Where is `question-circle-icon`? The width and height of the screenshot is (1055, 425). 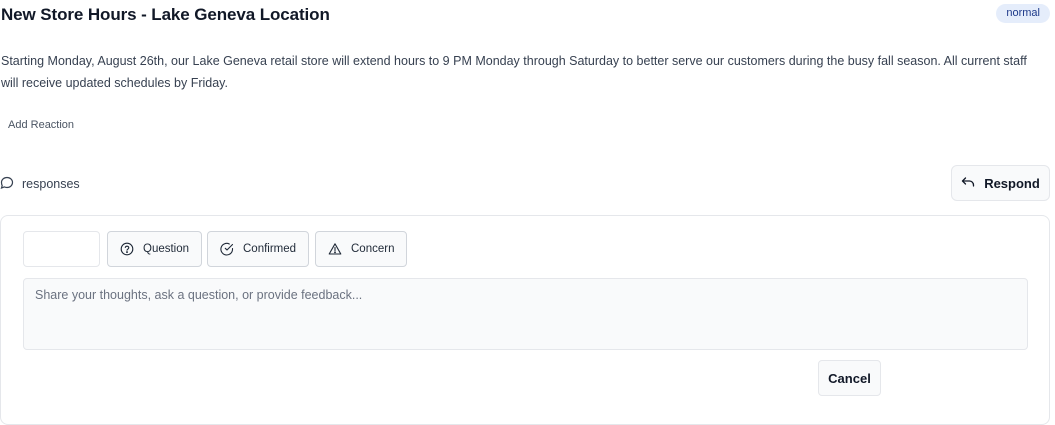
question-circle-icon is located at coordinates (127, 249).